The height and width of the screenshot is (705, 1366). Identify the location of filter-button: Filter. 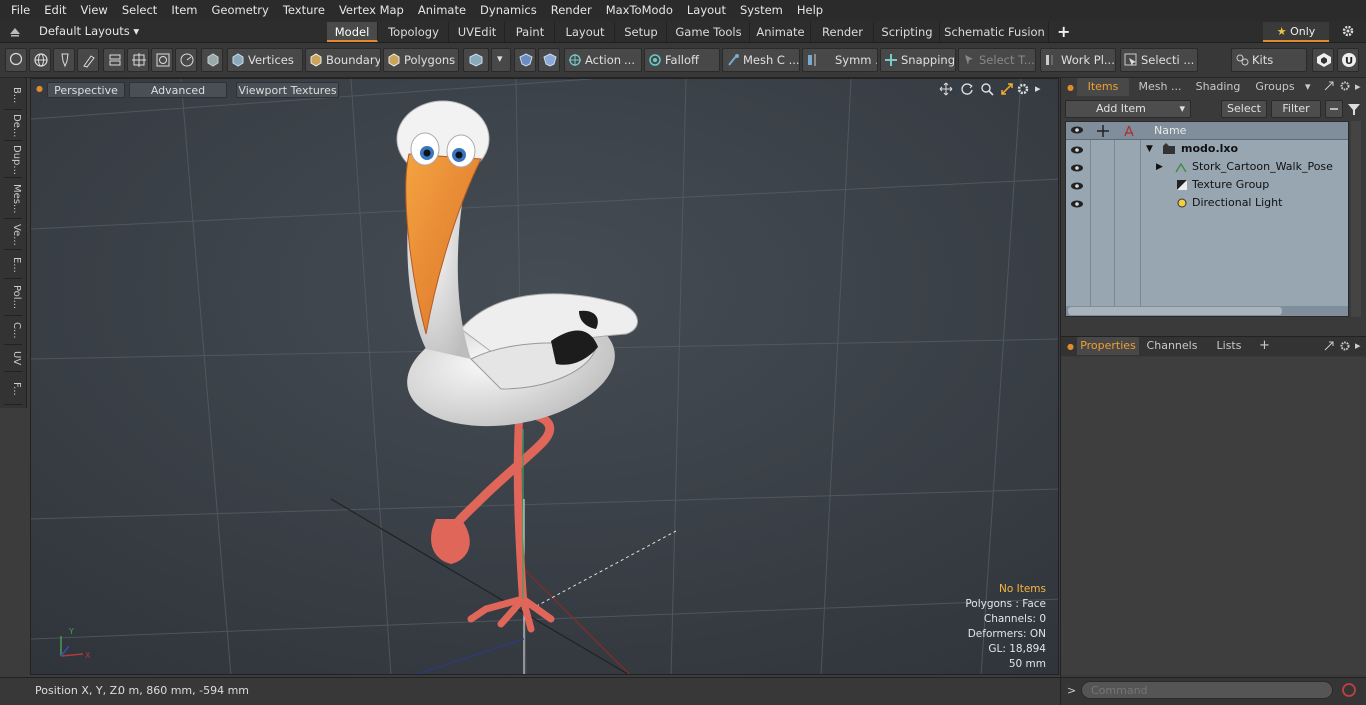
(1296, 109).